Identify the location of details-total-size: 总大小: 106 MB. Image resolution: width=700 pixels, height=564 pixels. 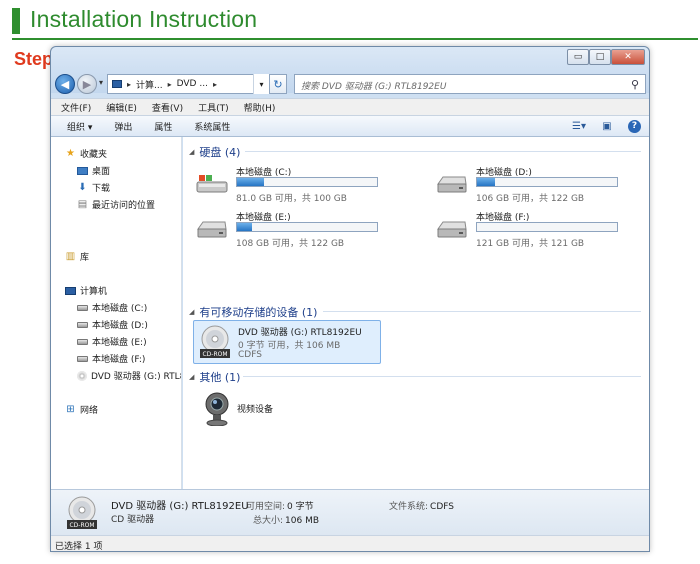
(286, 519).